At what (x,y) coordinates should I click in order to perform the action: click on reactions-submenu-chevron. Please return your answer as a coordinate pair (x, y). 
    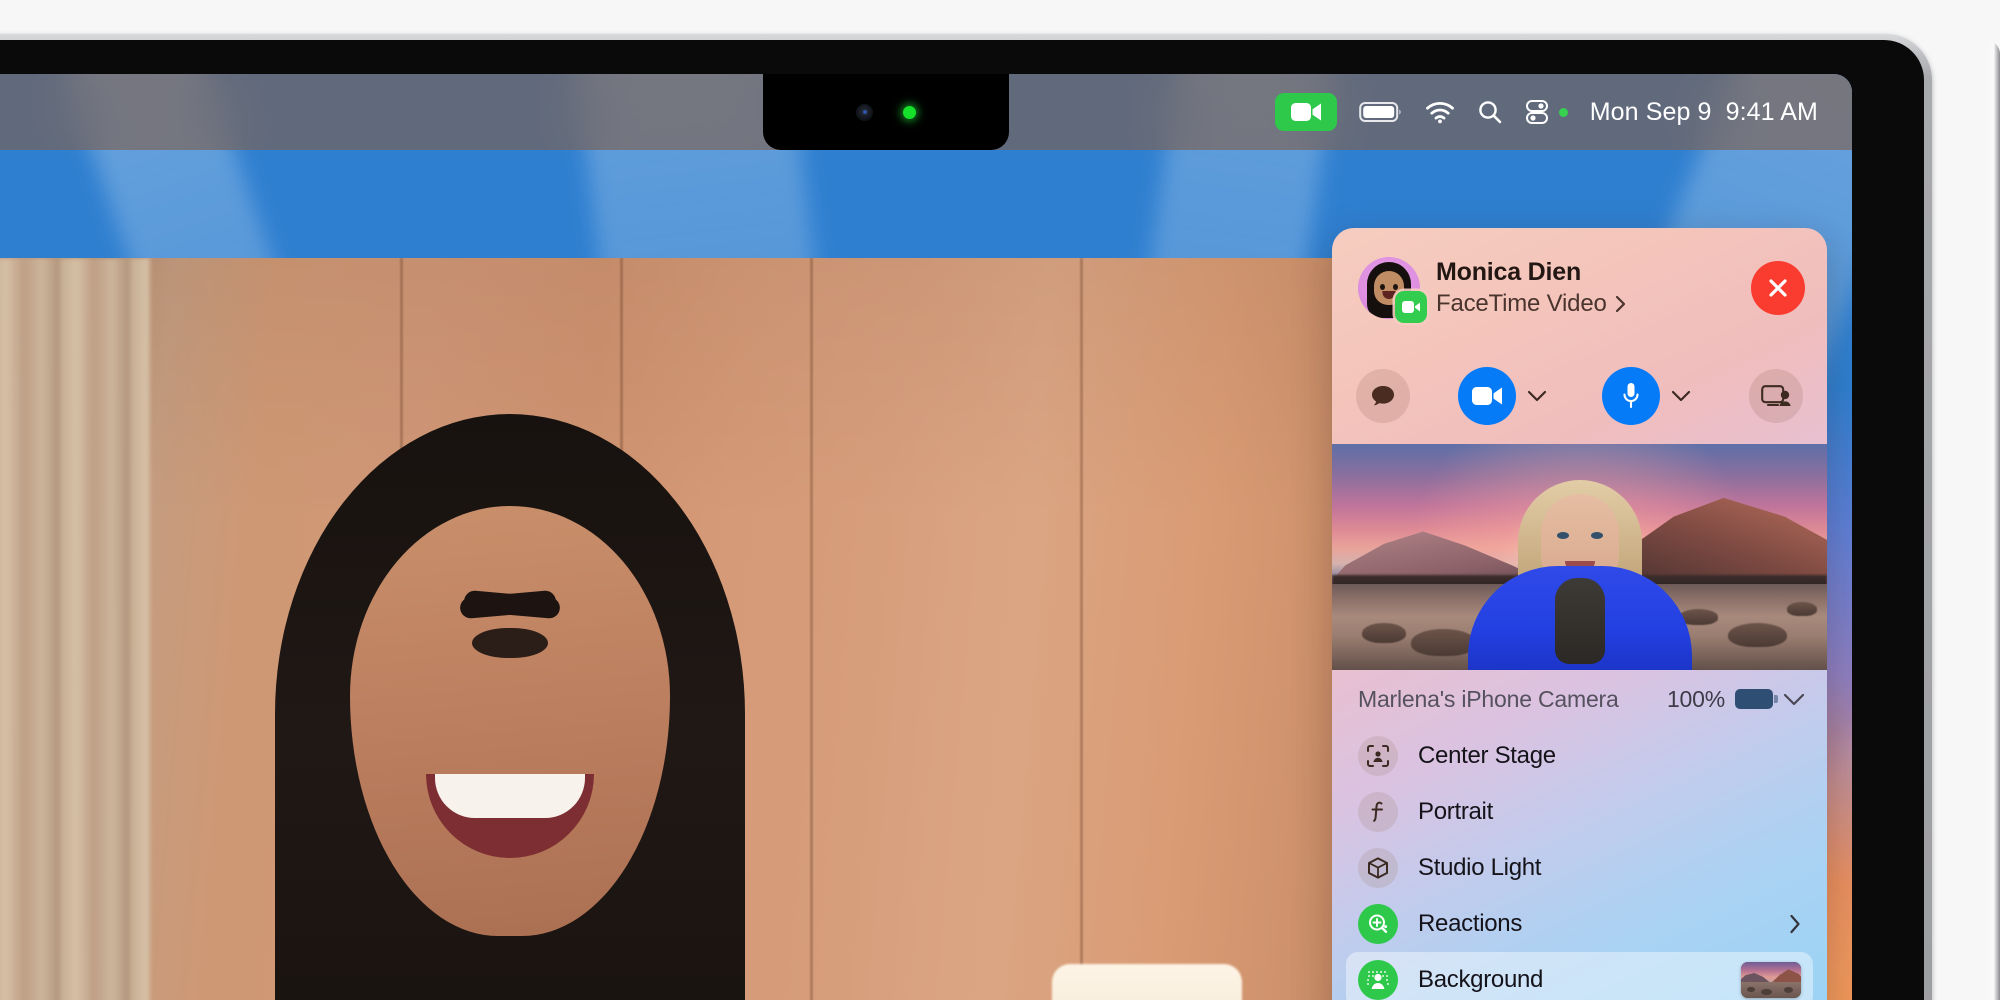
    Looking at the image, I should click on (1795, 924).